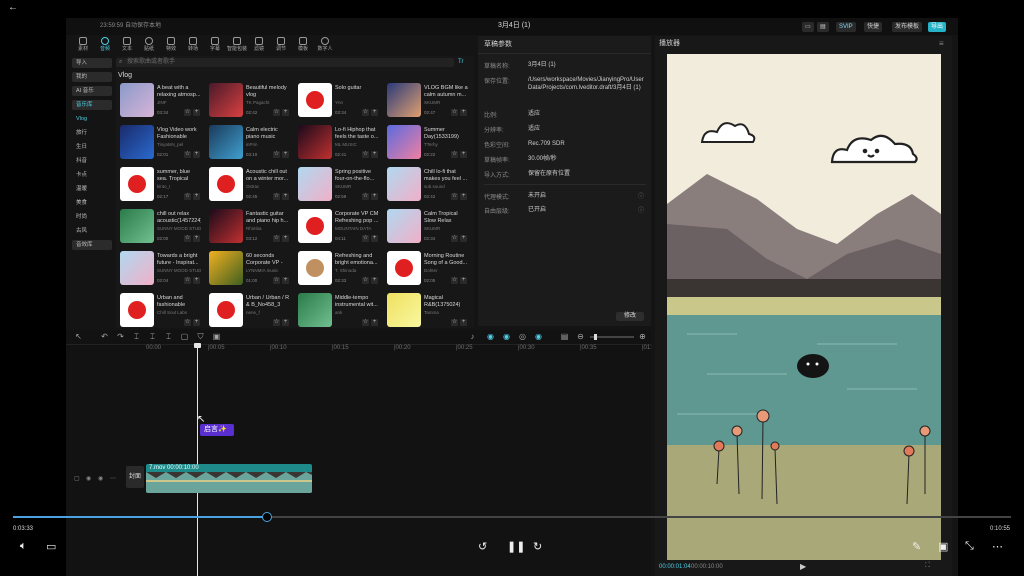 Image resolution: width=1024 pixels, height=576 pixels. Describe the element at coordinates (516, 546) in the screenshot. I see `pause-icon: ❚❚` at that location.